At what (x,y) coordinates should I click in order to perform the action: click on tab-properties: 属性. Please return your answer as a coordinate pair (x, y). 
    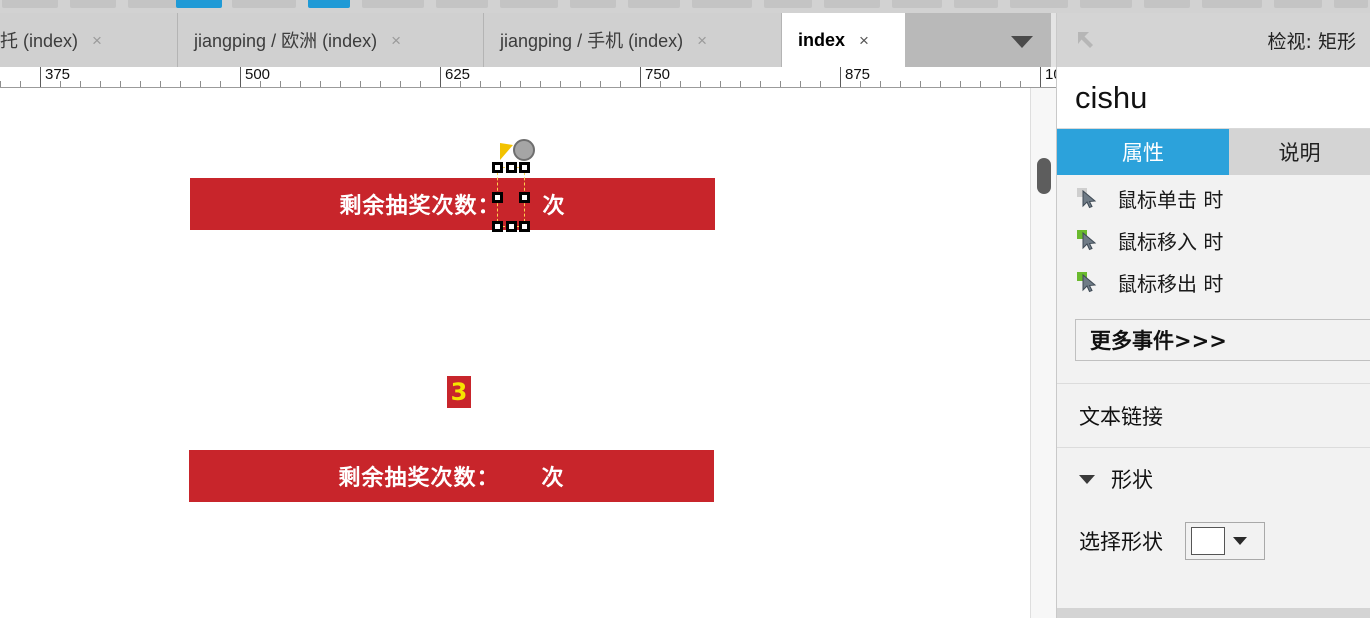
    Looking at the image, I should click on (1143, 152).